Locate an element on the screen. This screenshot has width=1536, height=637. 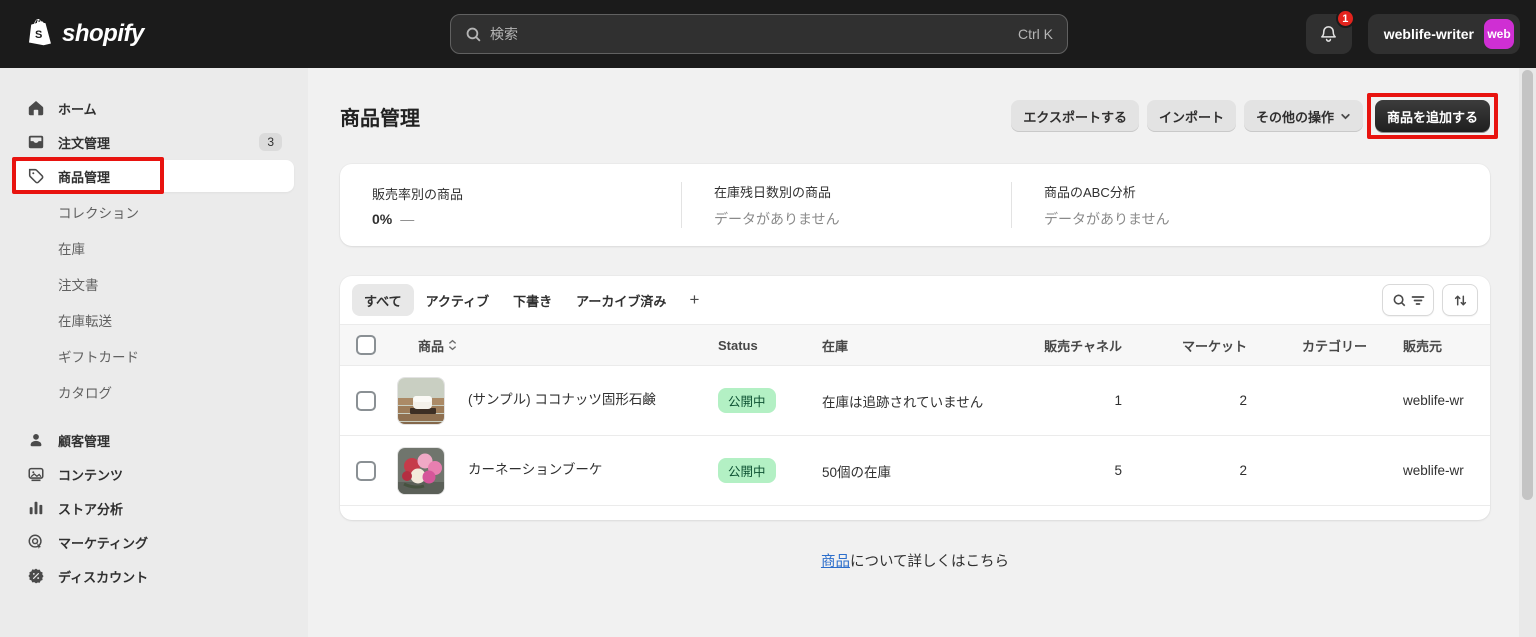
sidebar-sub-label: コレクション is located at coordinates (98, 213).